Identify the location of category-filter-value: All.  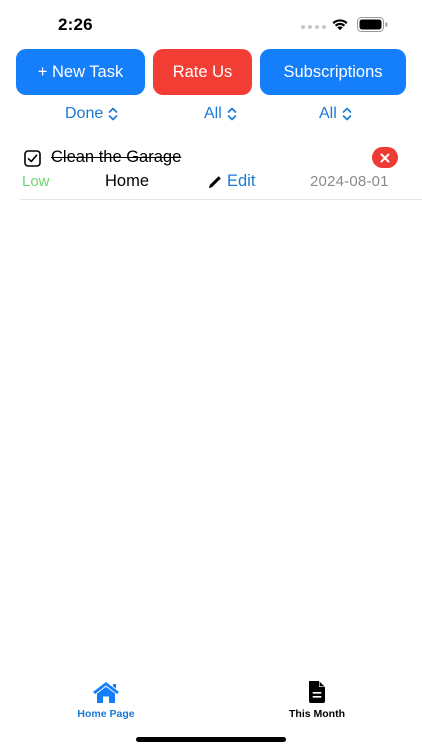
(213, 113).